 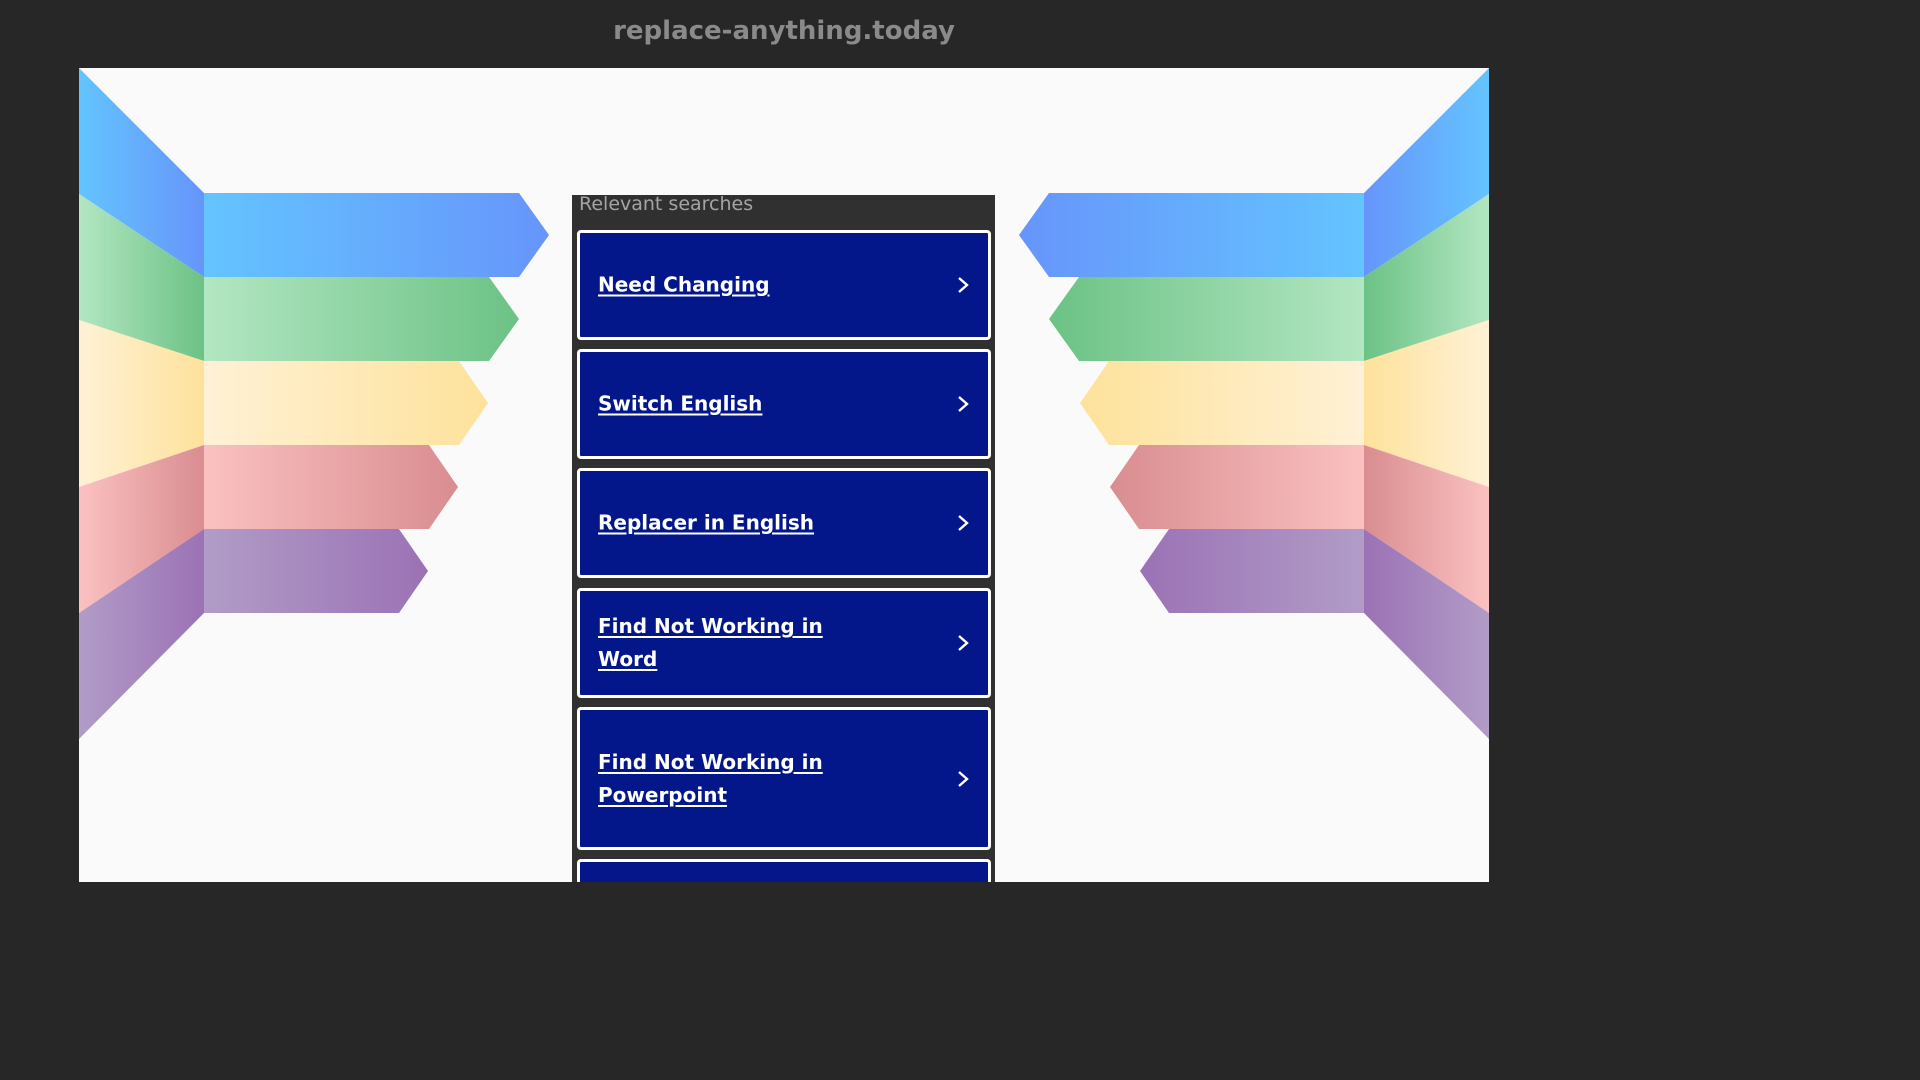 What do you see at coordinates (1191, 235) in the screenshot?
I see `right-arrow-blue` at bounding box center [1191, 235].